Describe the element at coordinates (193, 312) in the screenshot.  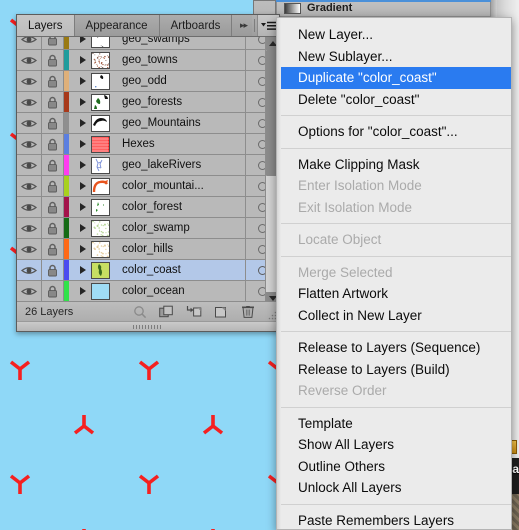
I see `create-new-sublayer-button` at that location.